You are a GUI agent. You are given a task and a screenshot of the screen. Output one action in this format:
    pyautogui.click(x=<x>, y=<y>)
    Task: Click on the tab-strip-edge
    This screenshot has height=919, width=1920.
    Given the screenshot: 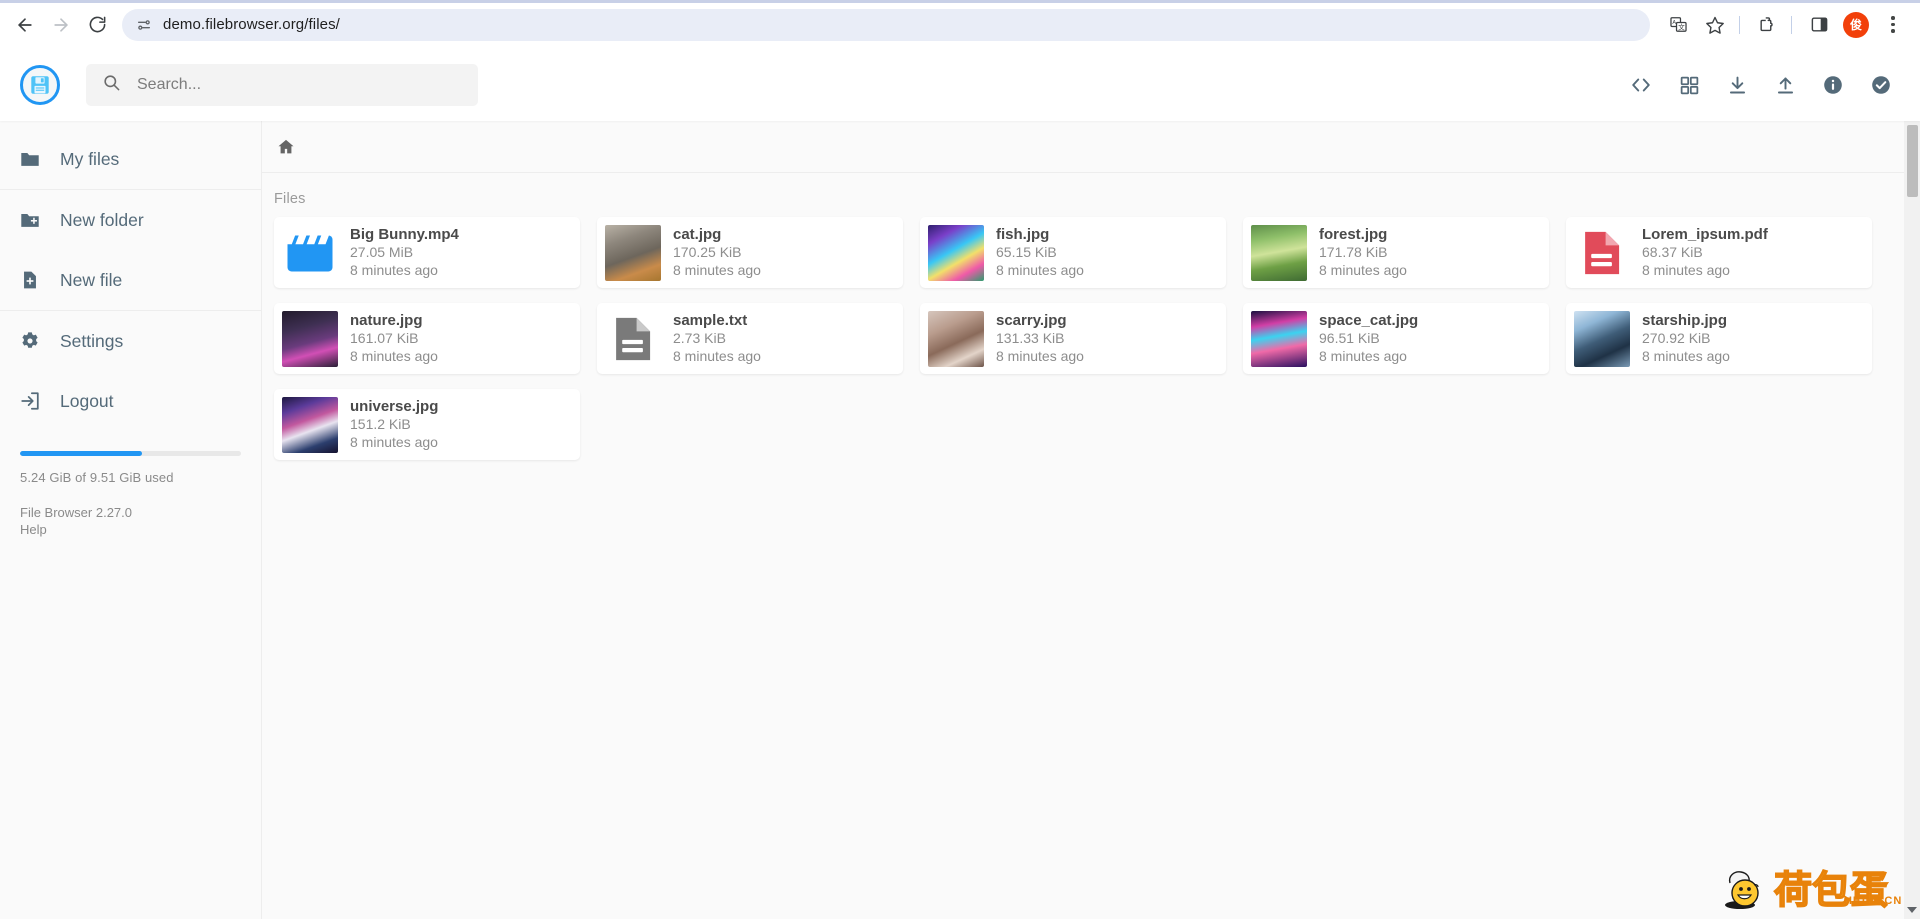 What is the action you would take?
    pyautogui.click(x=960, y=1)
    